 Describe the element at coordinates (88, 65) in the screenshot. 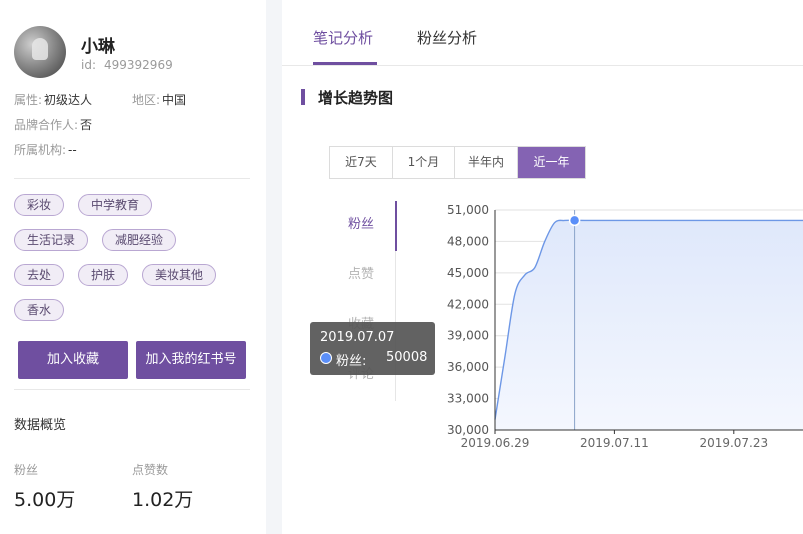

I see `profile-id-label: id:` at that location.